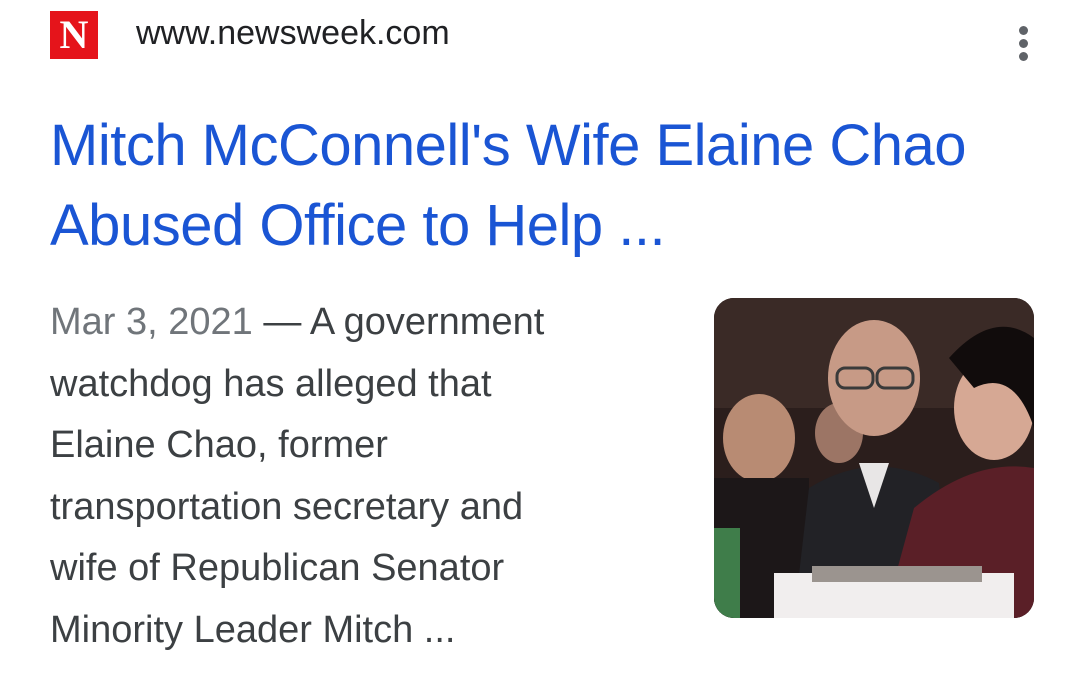 Image resolution: width=1080 pixels, height=686 pixels. I want to click on snippet-line: transportation secretary and, so click(287, 506).